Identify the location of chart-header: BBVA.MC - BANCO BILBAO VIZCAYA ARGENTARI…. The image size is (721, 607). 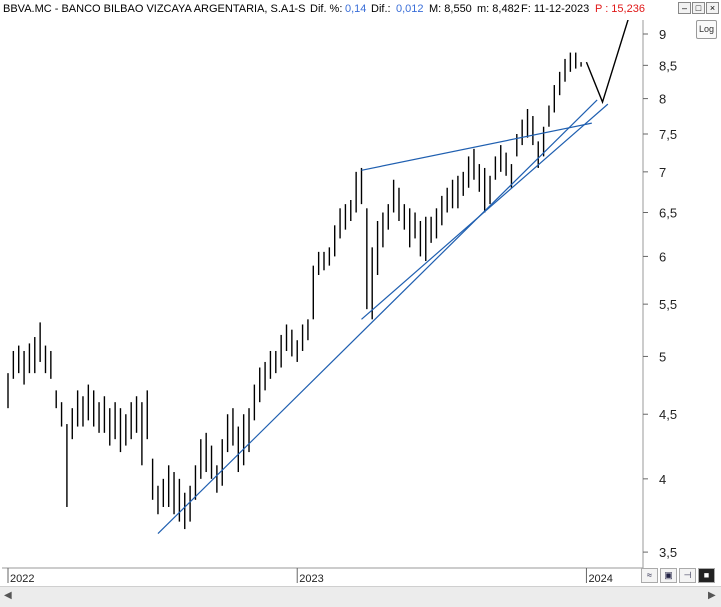
(360, 10).